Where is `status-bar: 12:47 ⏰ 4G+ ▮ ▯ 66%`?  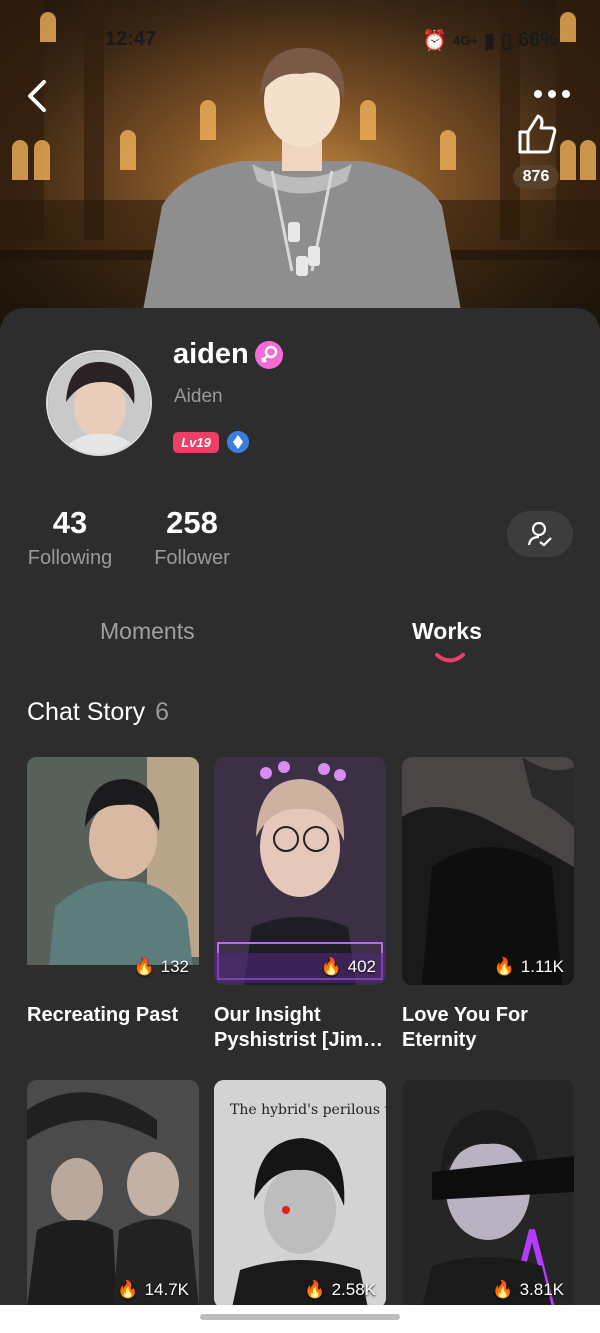
status-bar: 12:47 ⏰ 4G+ ▮ ▯ 66% is located at coordinates (300, 39).